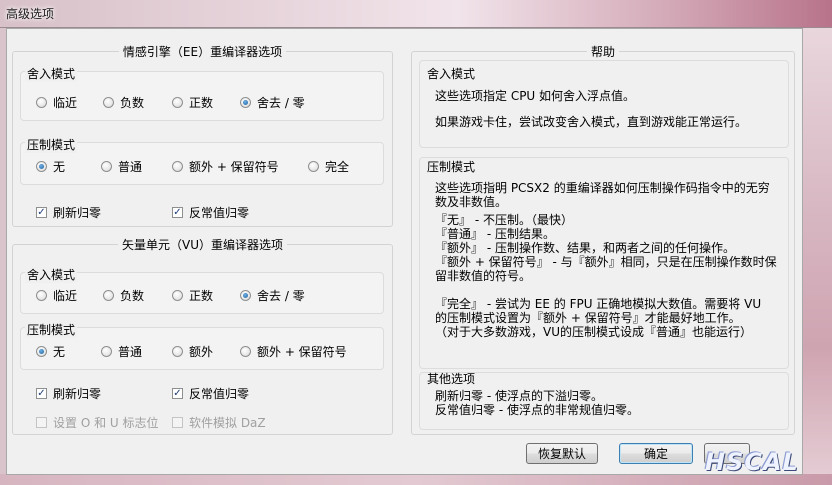  What do you see at coordinates (585, 248) in the screenshot?
I see `help-clamp-line-3: 『额外』 - 压制操作数、结果，和两者之间的任何操作。` at bounding box center [585, 248].